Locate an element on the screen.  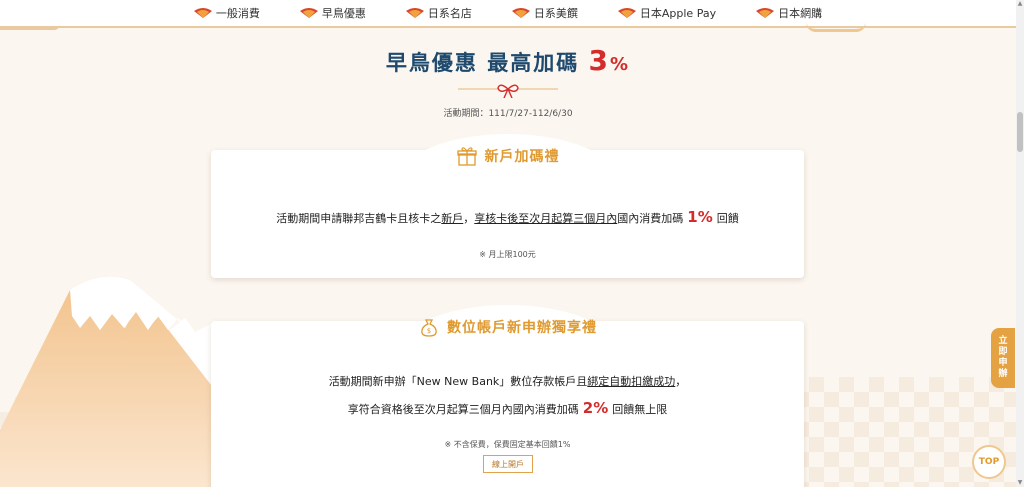
nav-items: 一般消費 早鳥優惠 日系名店 日系美饌 日本Apple Pay 日本網購 is located at coordinates (508, 13).